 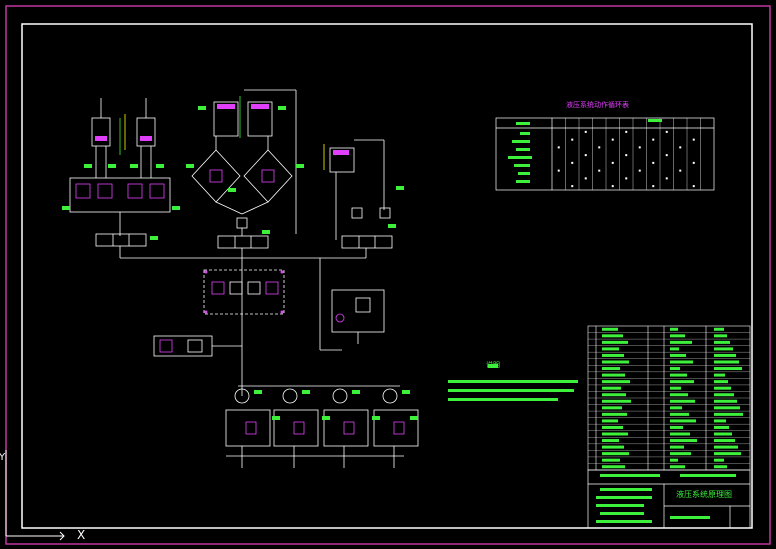 What do you see at coordinates (597, 105) in the screenshot?
I see `cycle-table-title: 液压系统动作循环表` at bounding box center [597, 105].